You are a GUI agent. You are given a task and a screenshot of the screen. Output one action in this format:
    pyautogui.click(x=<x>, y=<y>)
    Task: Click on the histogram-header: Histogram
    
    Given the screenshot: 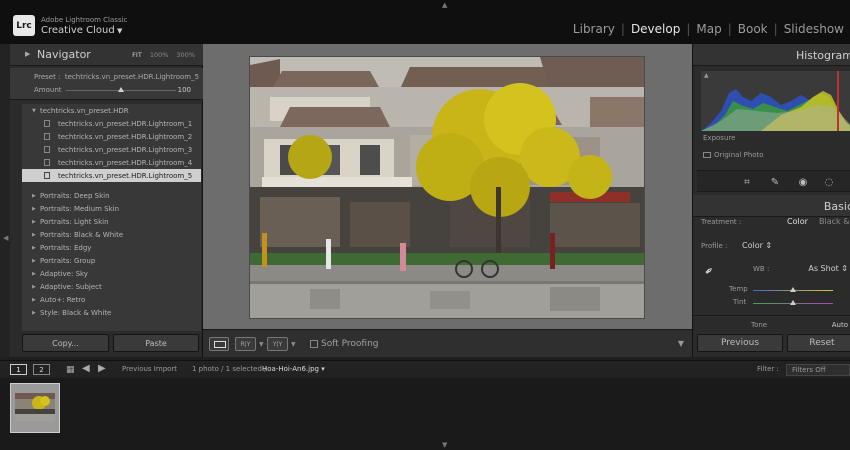 What is the action you would take?
    pyautogui.click(x=771, y=55)
    